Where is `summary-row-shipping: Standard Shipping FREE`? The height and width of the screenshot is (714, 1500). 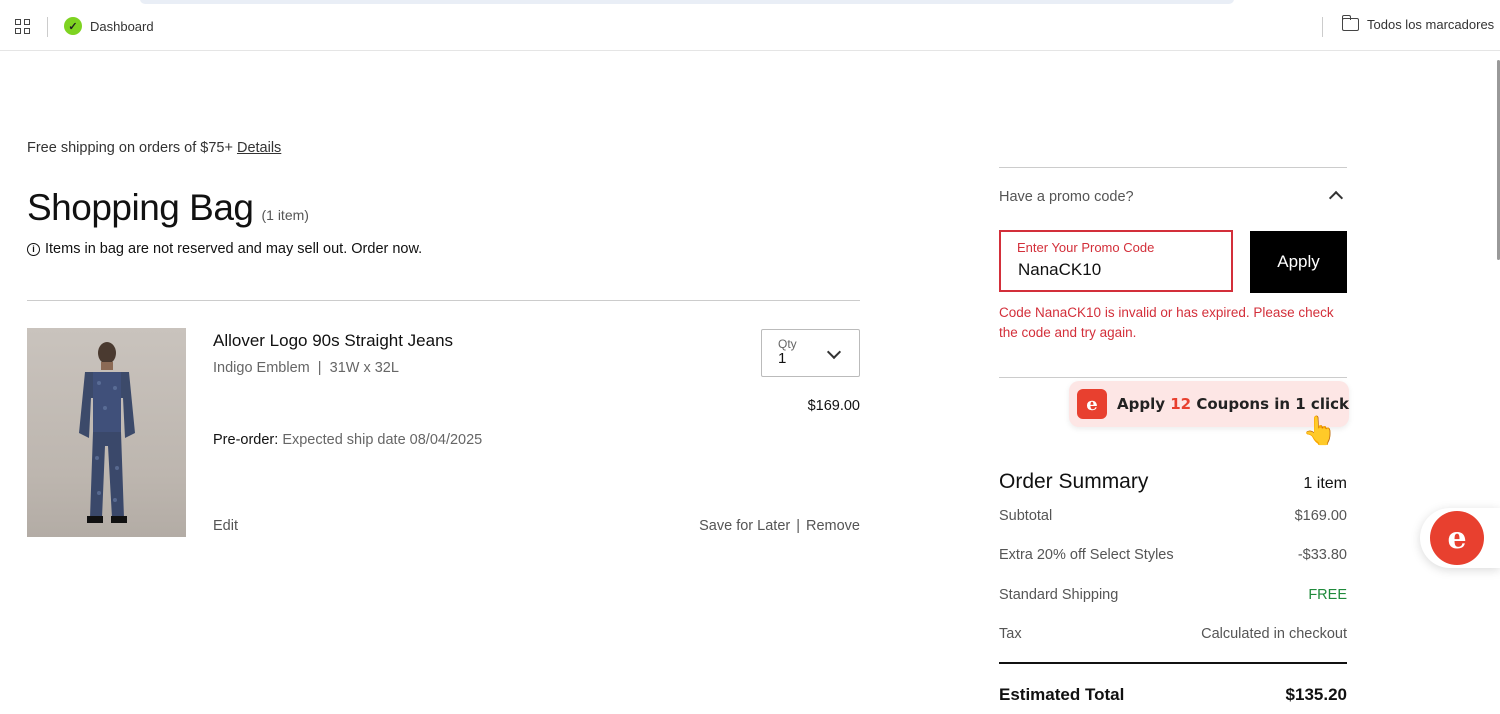
summary-row-shipping: Standard Shipping FREE is located at coordinates (1173, 595).